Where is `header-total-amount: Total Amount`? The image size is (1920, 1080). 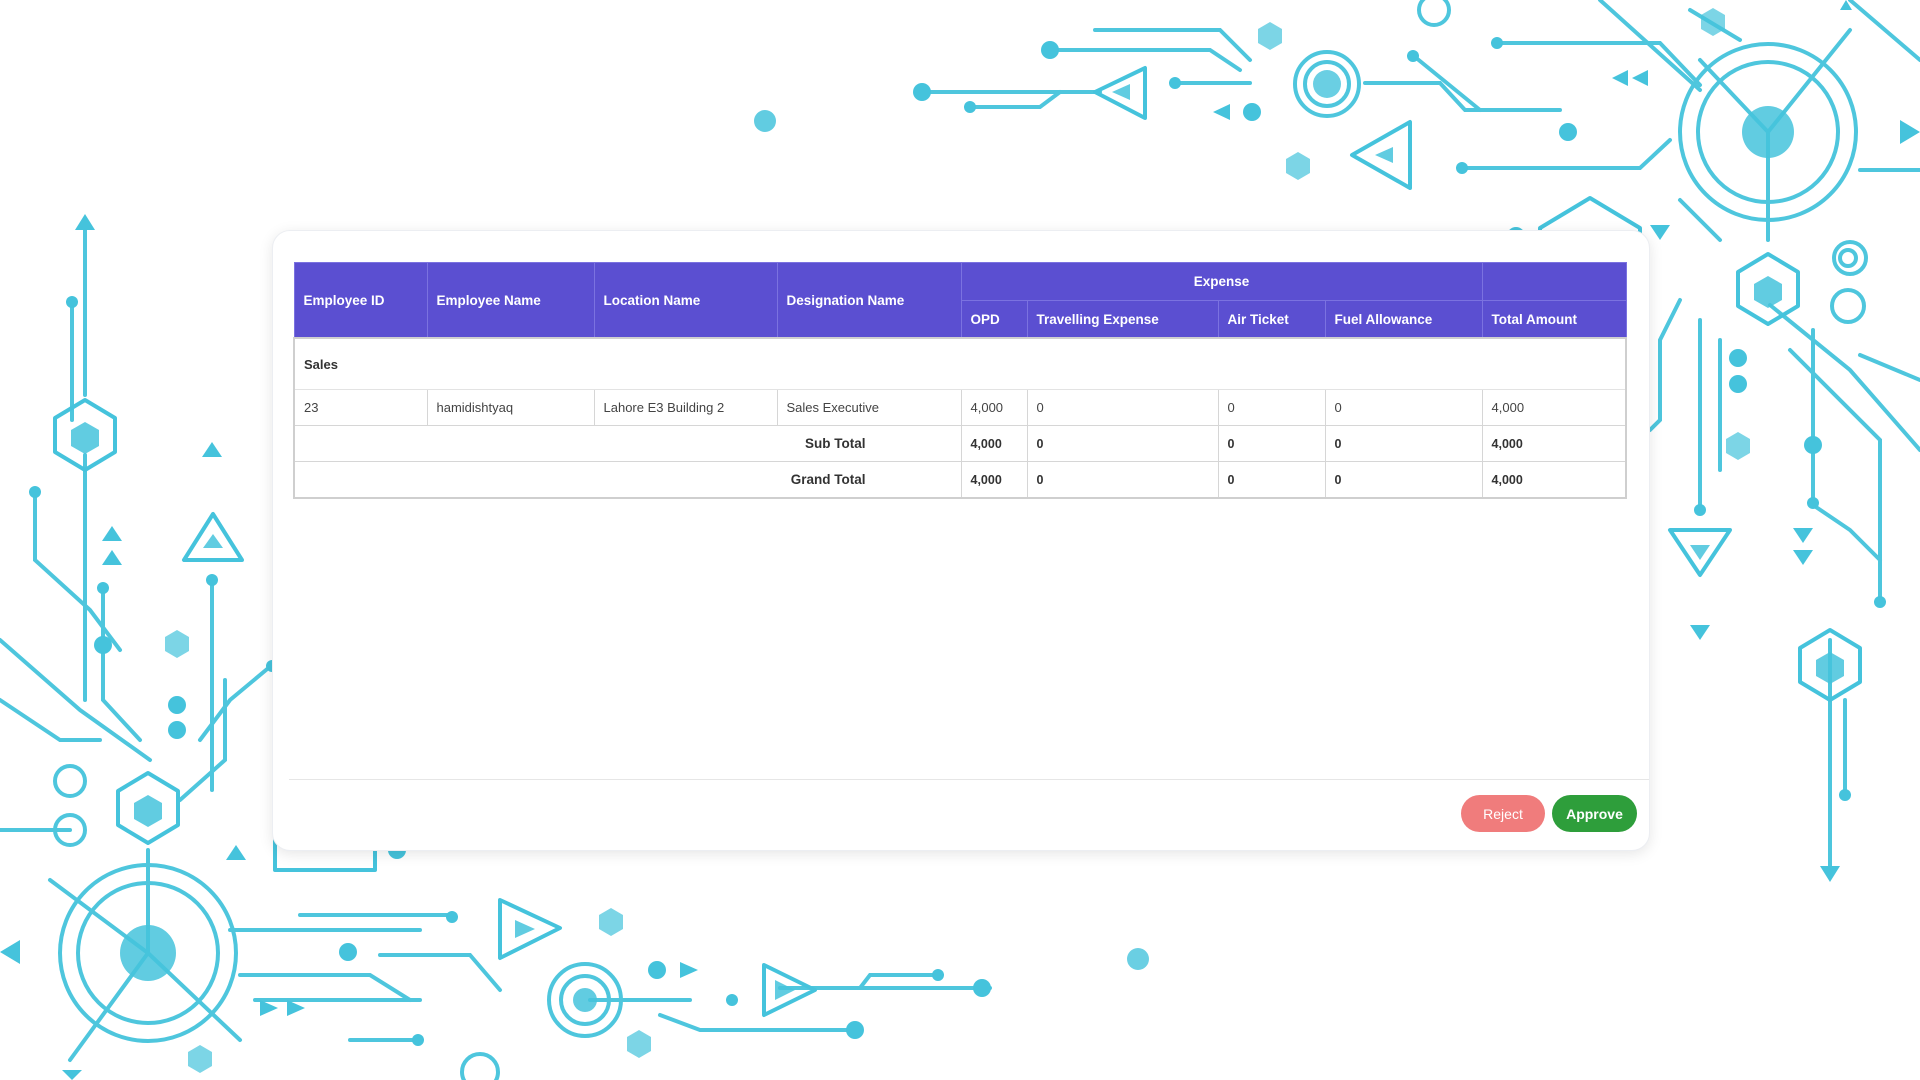 header-total-amount: Total Amount is located at coordinates (1554, 319).